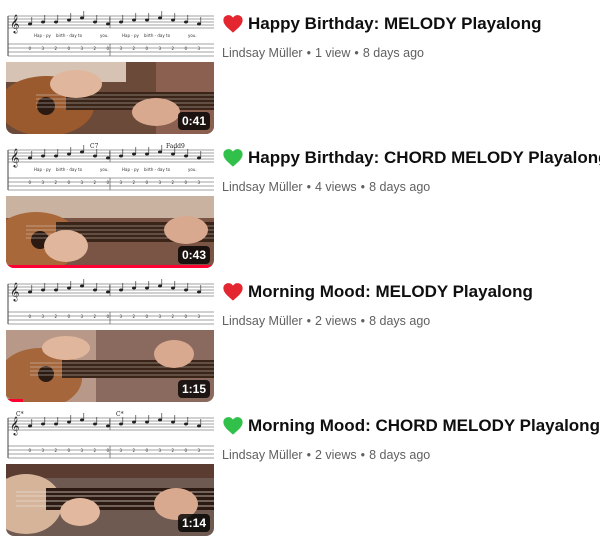 Image resolution: width=600 pixels, height=537 pixels. What do you see at coordinates (408, 187) in the screenshot?
I see `video-metadata: Lindsay Müller • 4 views • 8 days ago` at bounding box center [408, 187].